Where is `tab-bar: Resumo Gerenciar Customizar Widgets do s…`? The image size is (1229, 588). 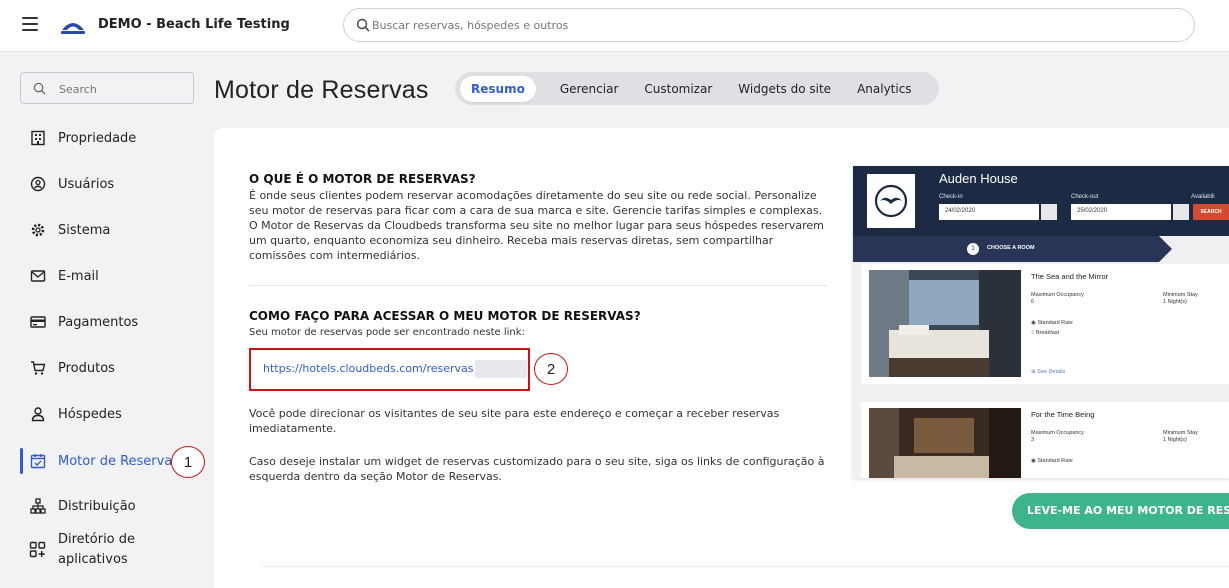 tab-bar: Resumo Gerenciar Customizar Widgets do s… is located at coordinates (697, 88).